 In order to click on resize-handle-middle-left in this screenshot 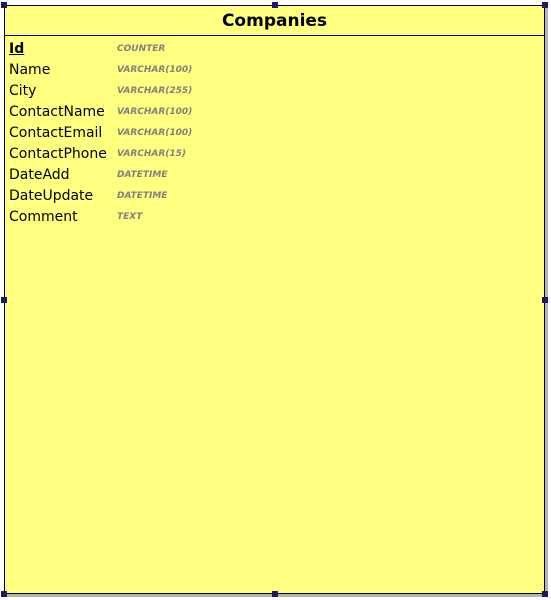, I will do `click(4, 300)`.